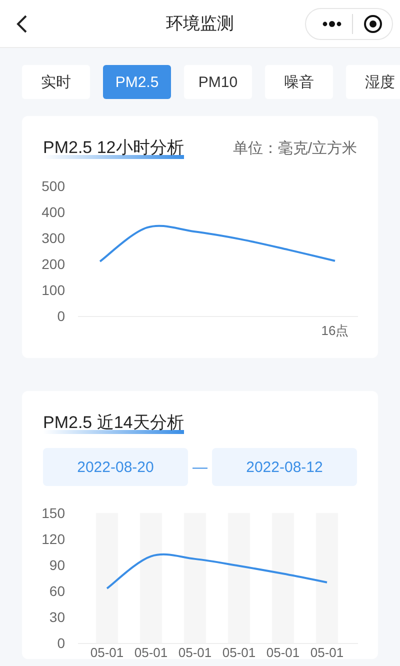 The height and width of the screenshot is (666, 400). What do you see at coordinates (56, 82) in the screenshot?
I see `tab: 实时` at bounding box center [56, 82].